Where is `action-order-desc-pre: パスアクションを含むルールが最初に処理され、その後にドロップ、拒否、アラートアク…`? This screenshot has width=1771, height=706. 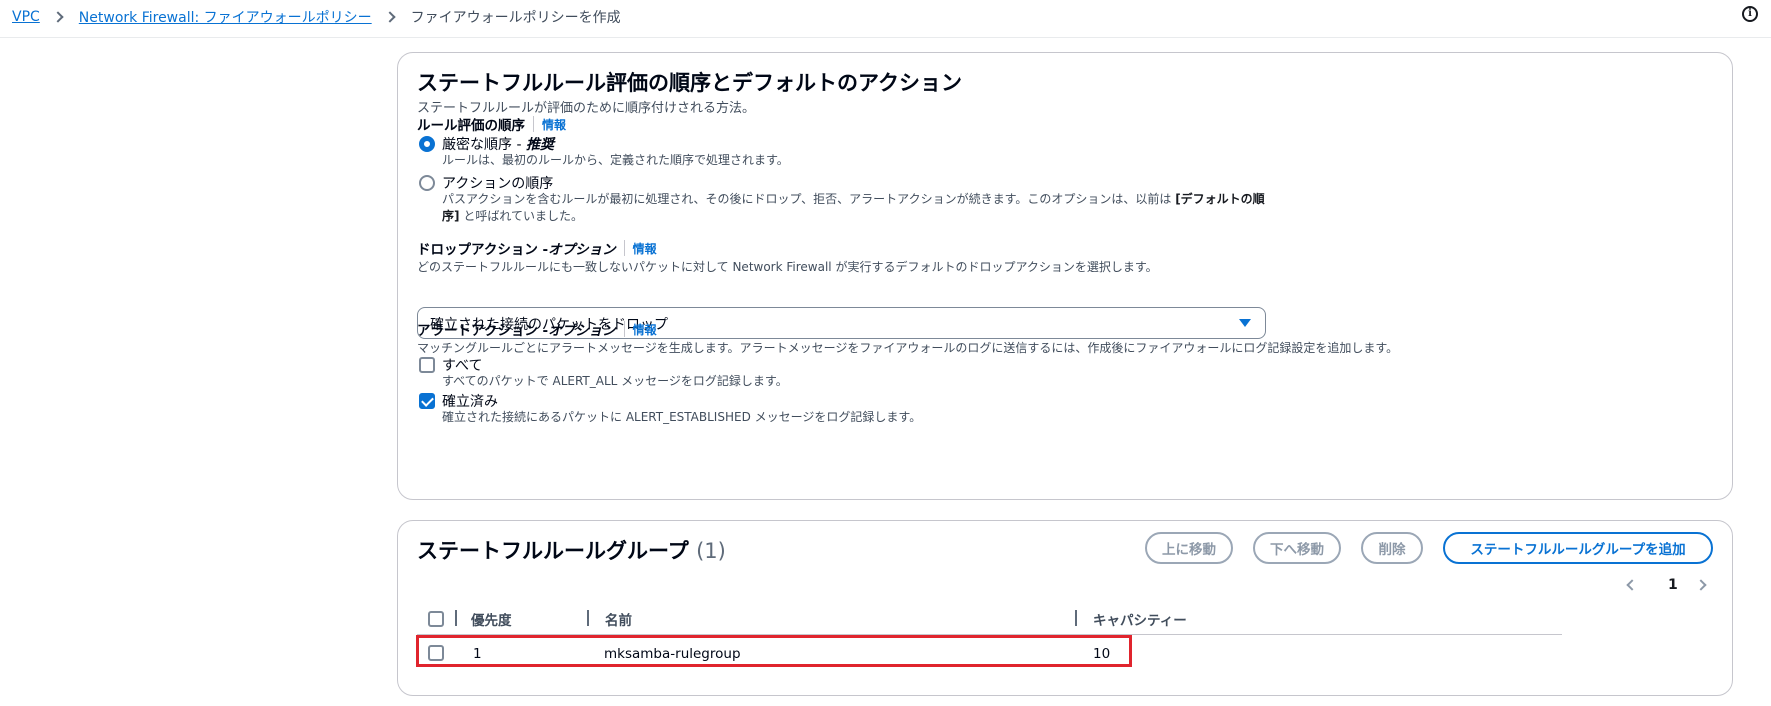 action-order-desc-pre: パスアクションを含むルールが最初に処理され、その後にドロップ、拒否、アラートアク… is located at coordinates (809, 199).